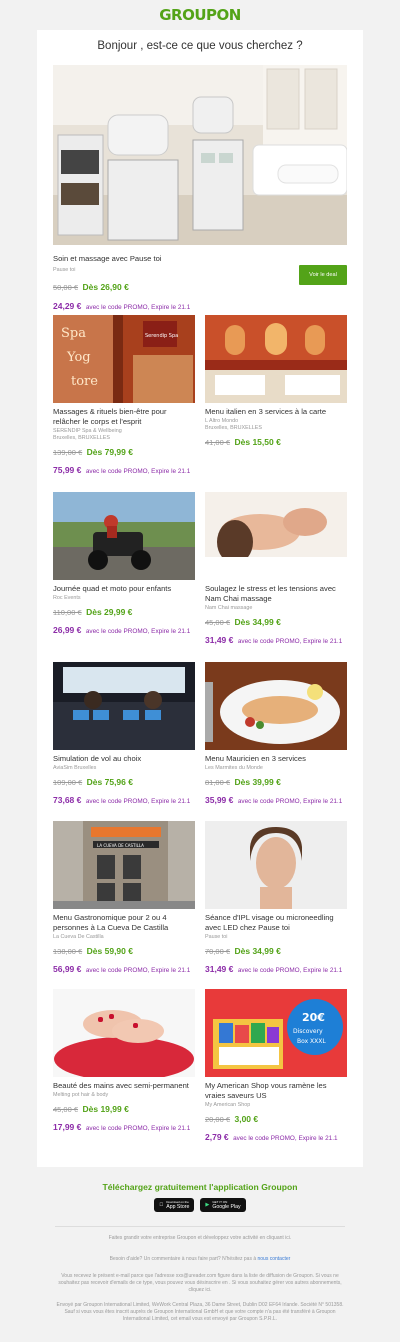 The image size is (400, 1342). I want to click on hero-old-price: 50,00 €, so click(66, 287).